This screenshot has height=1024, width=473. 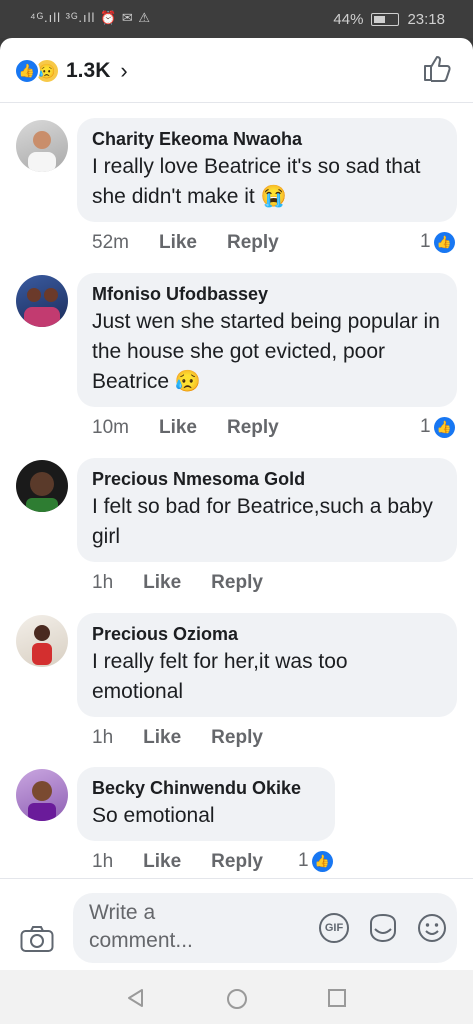 What do you see at coordinates (334, 928) in the screenshot?
I see `gif-icon: GIF` at bounding box center [334, 928].